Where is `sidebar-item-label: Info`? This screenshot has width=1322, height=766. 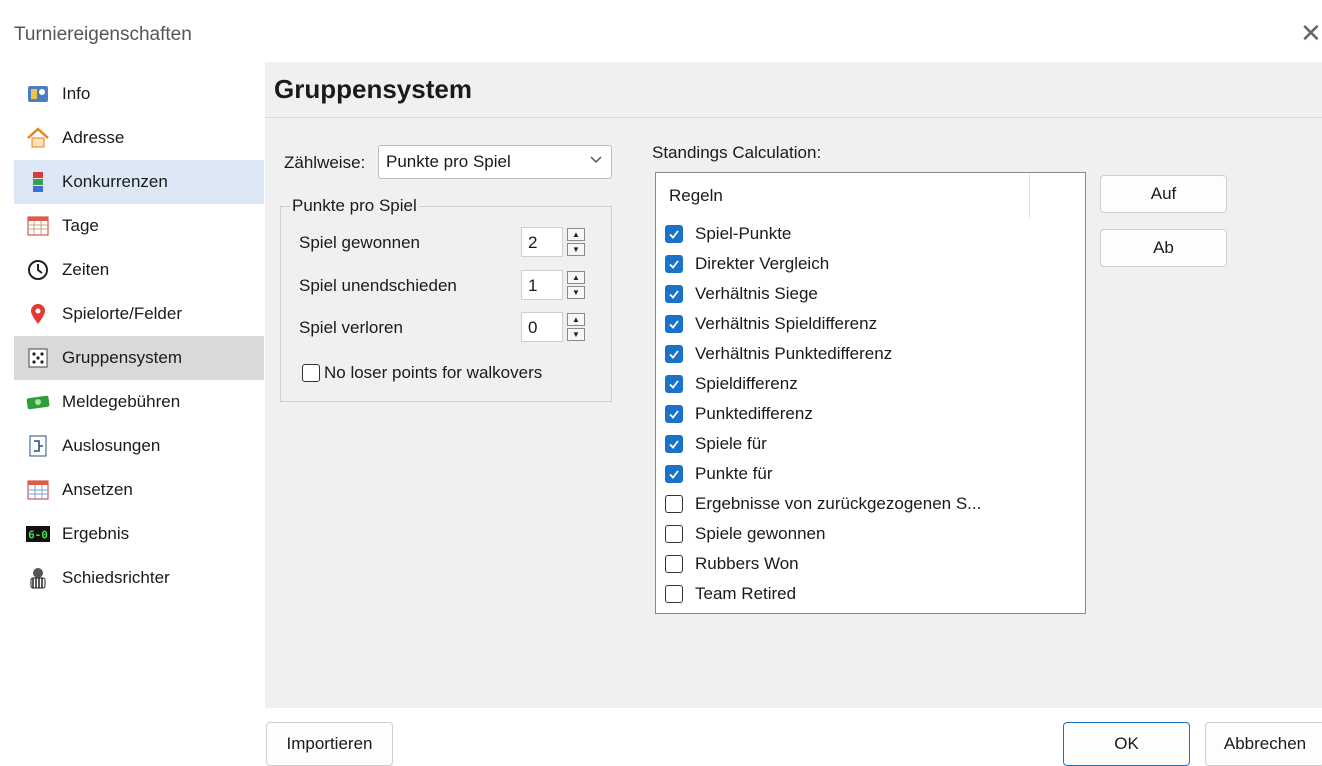 sidebar-item-label: Info is located at coordinates (76, 93).